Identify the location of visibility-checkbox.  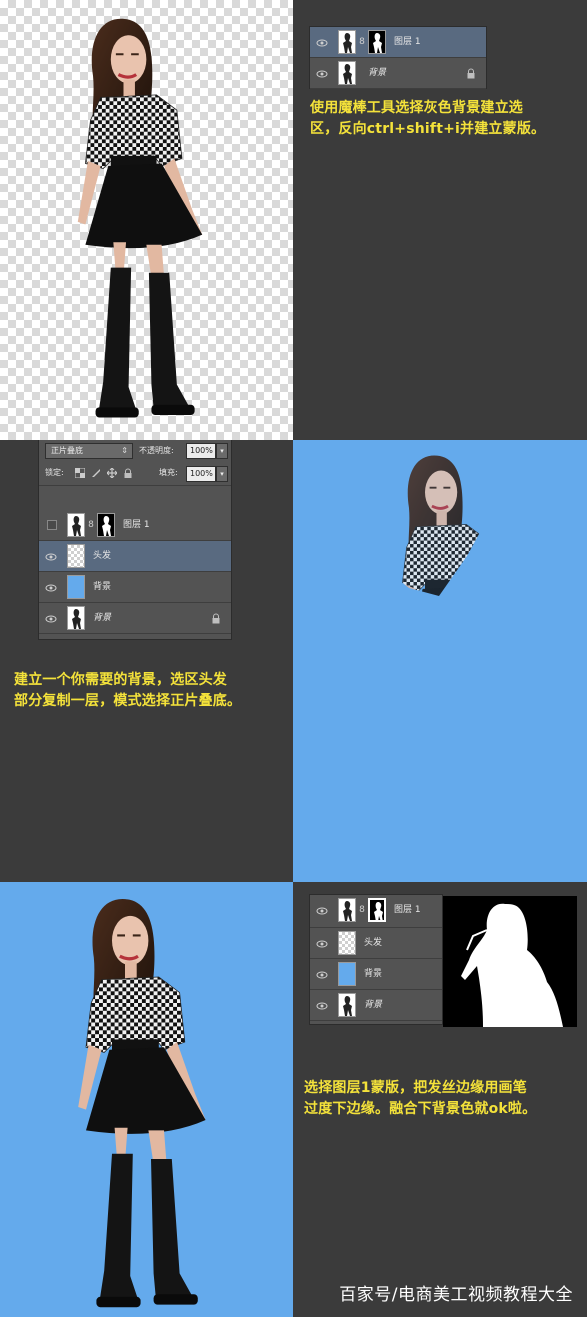
(52, 525).